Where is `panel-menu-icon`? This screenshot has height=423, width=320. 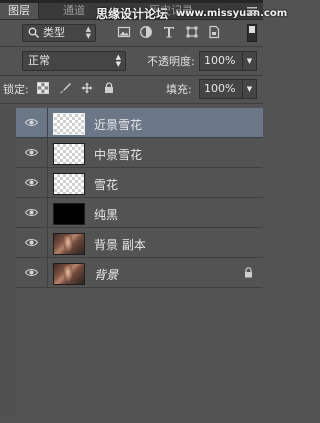 panel-menu-icon is located at coordinates (252, 11).